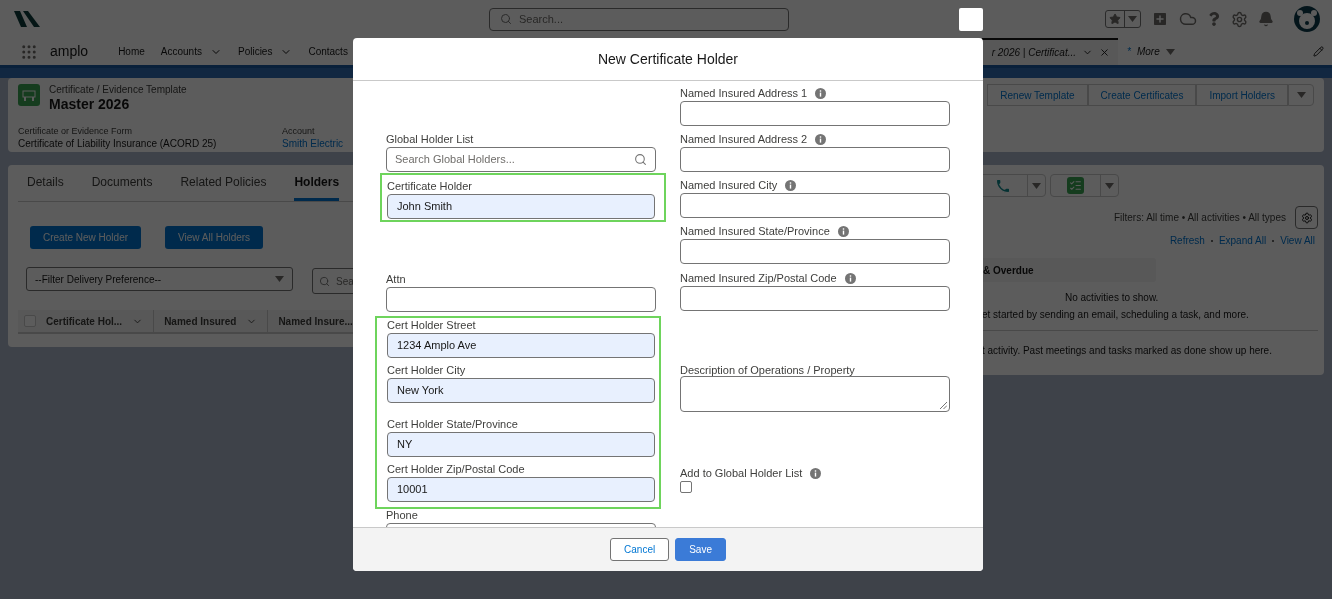 The image size is (1332, 599). I want to click on action-button: Import Holders, so click(1242, 95).